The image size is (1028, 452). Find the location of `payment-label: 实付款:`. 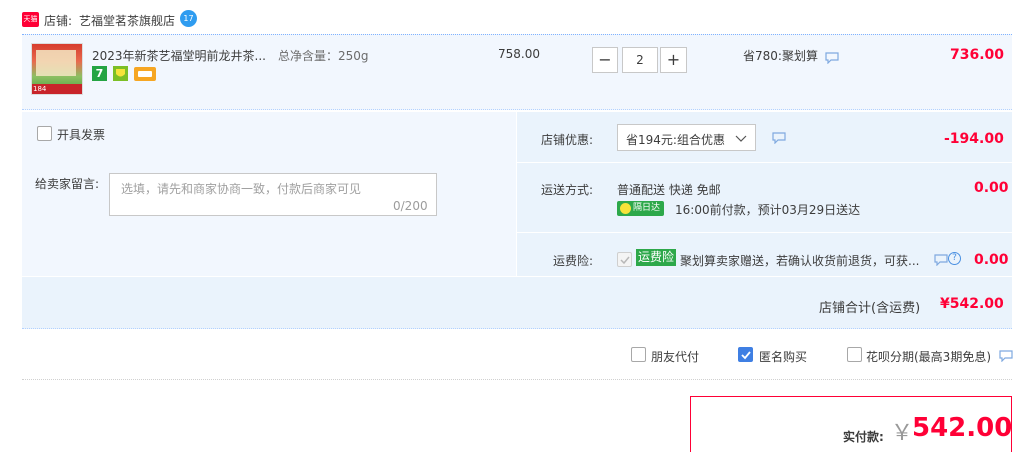

payment-label: 实付款: is located at coordinates (863, 437).